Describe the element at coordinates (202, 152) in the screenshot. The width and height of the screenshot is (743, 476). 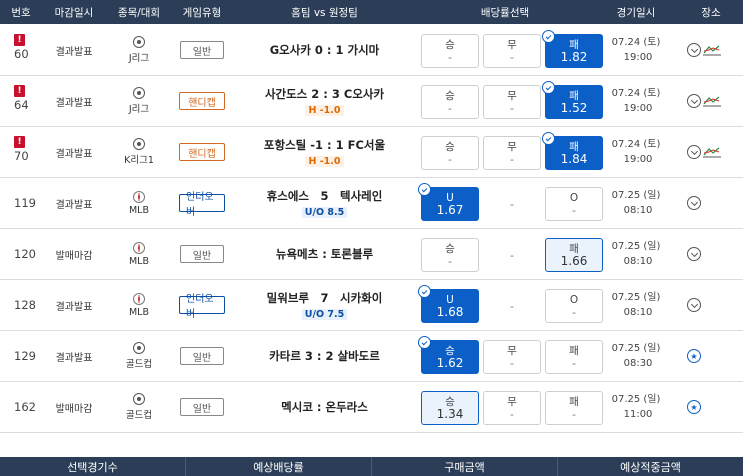
I see `game-type-cell: 핸디캡` at that location.